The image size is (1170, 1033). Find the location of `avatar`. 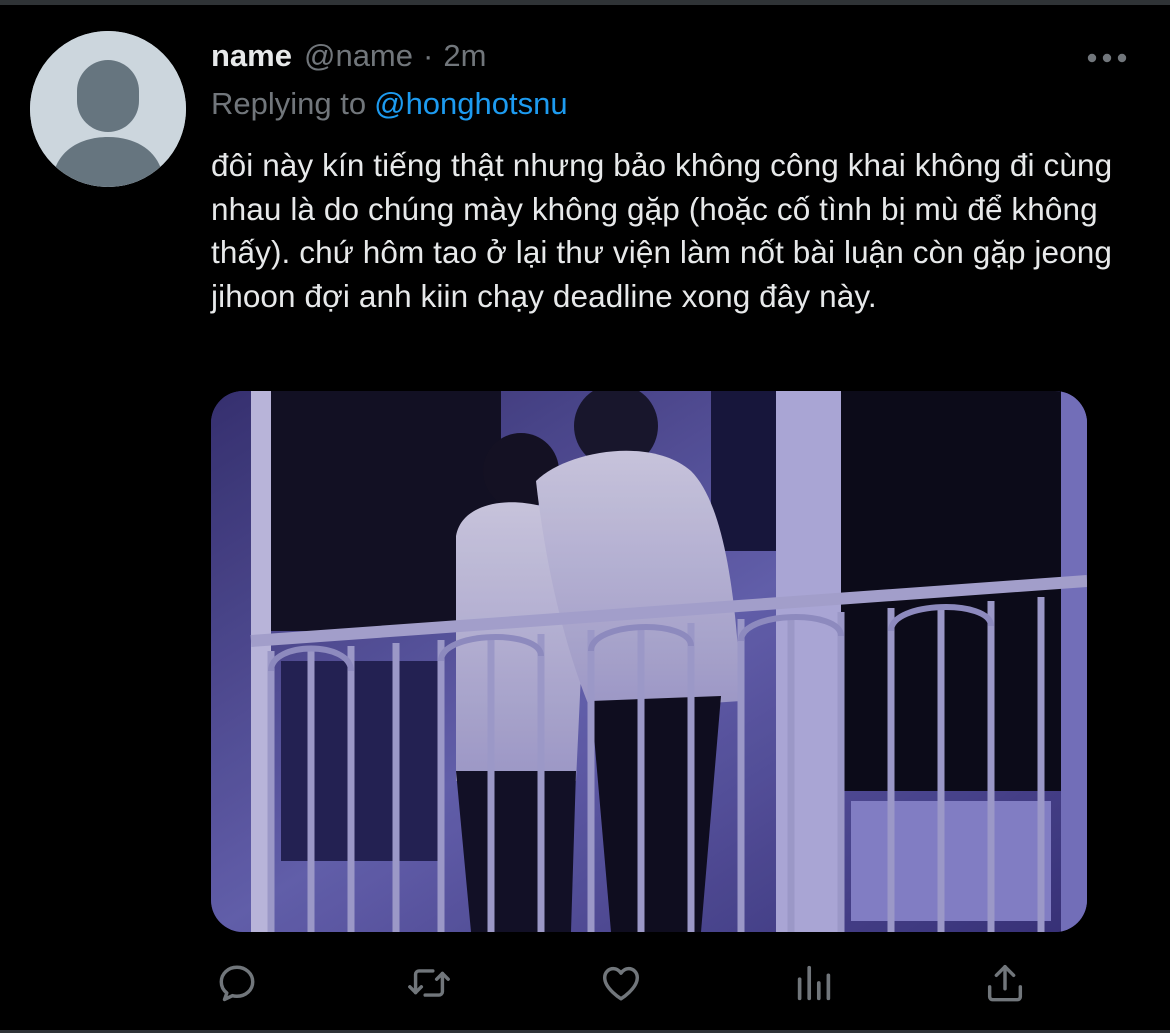

avatar is located at coordinates (108, 109).